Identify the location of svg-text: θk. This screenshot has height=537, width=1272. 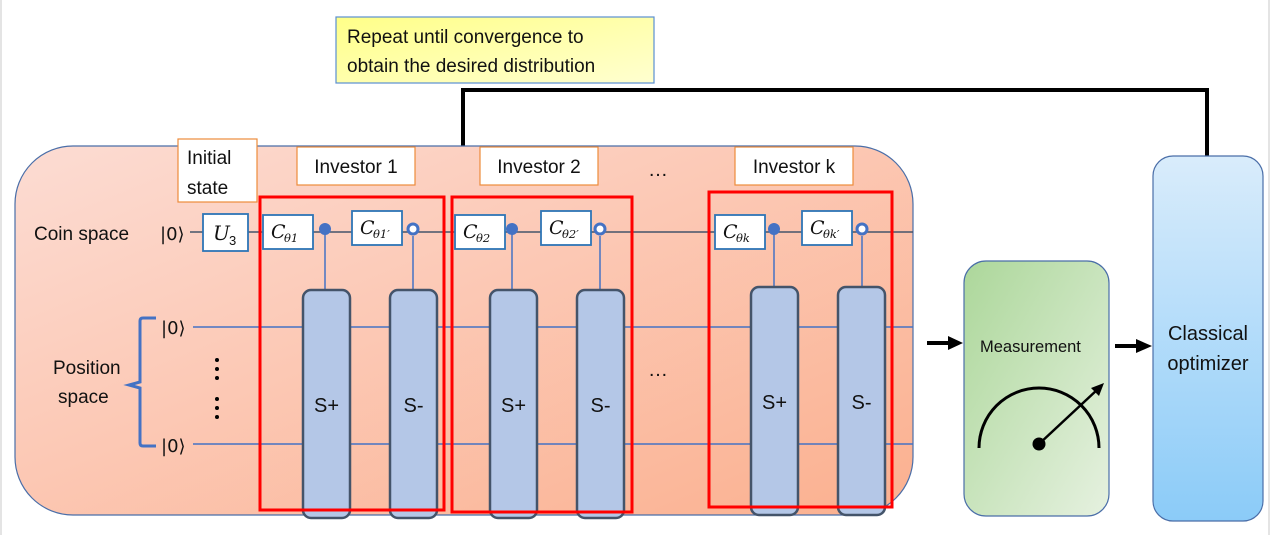
(743, 238).